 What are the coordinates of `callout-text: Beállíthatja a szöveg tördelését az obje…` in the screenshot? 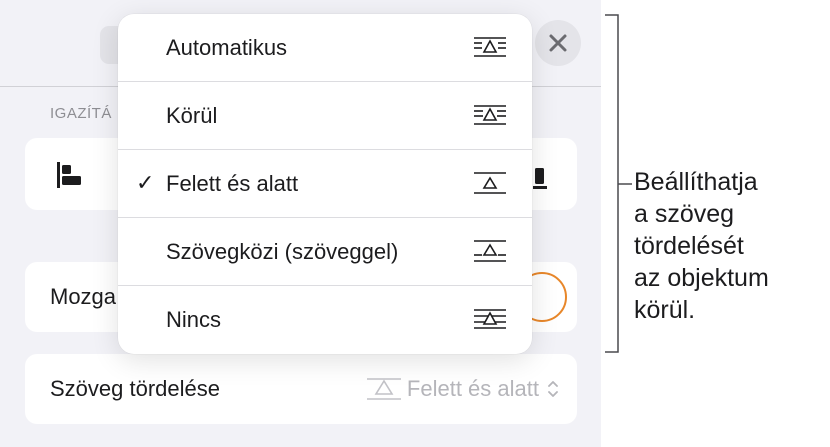 It's located at (729, 246).